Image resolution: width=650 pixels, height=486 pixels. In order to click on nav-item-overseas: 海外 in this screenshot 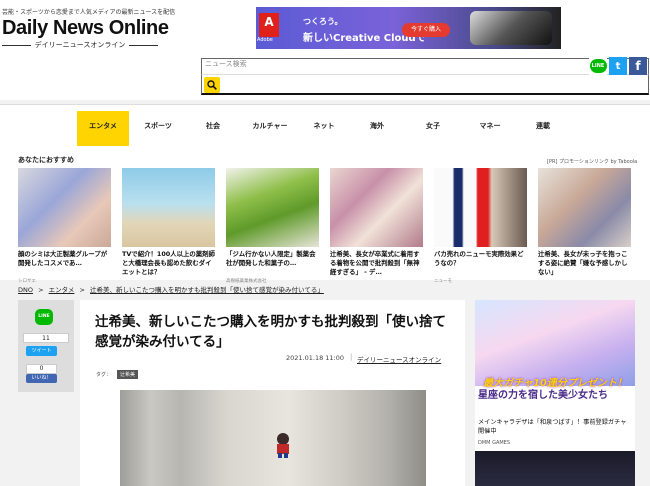, I will do `click(377, 129)`.